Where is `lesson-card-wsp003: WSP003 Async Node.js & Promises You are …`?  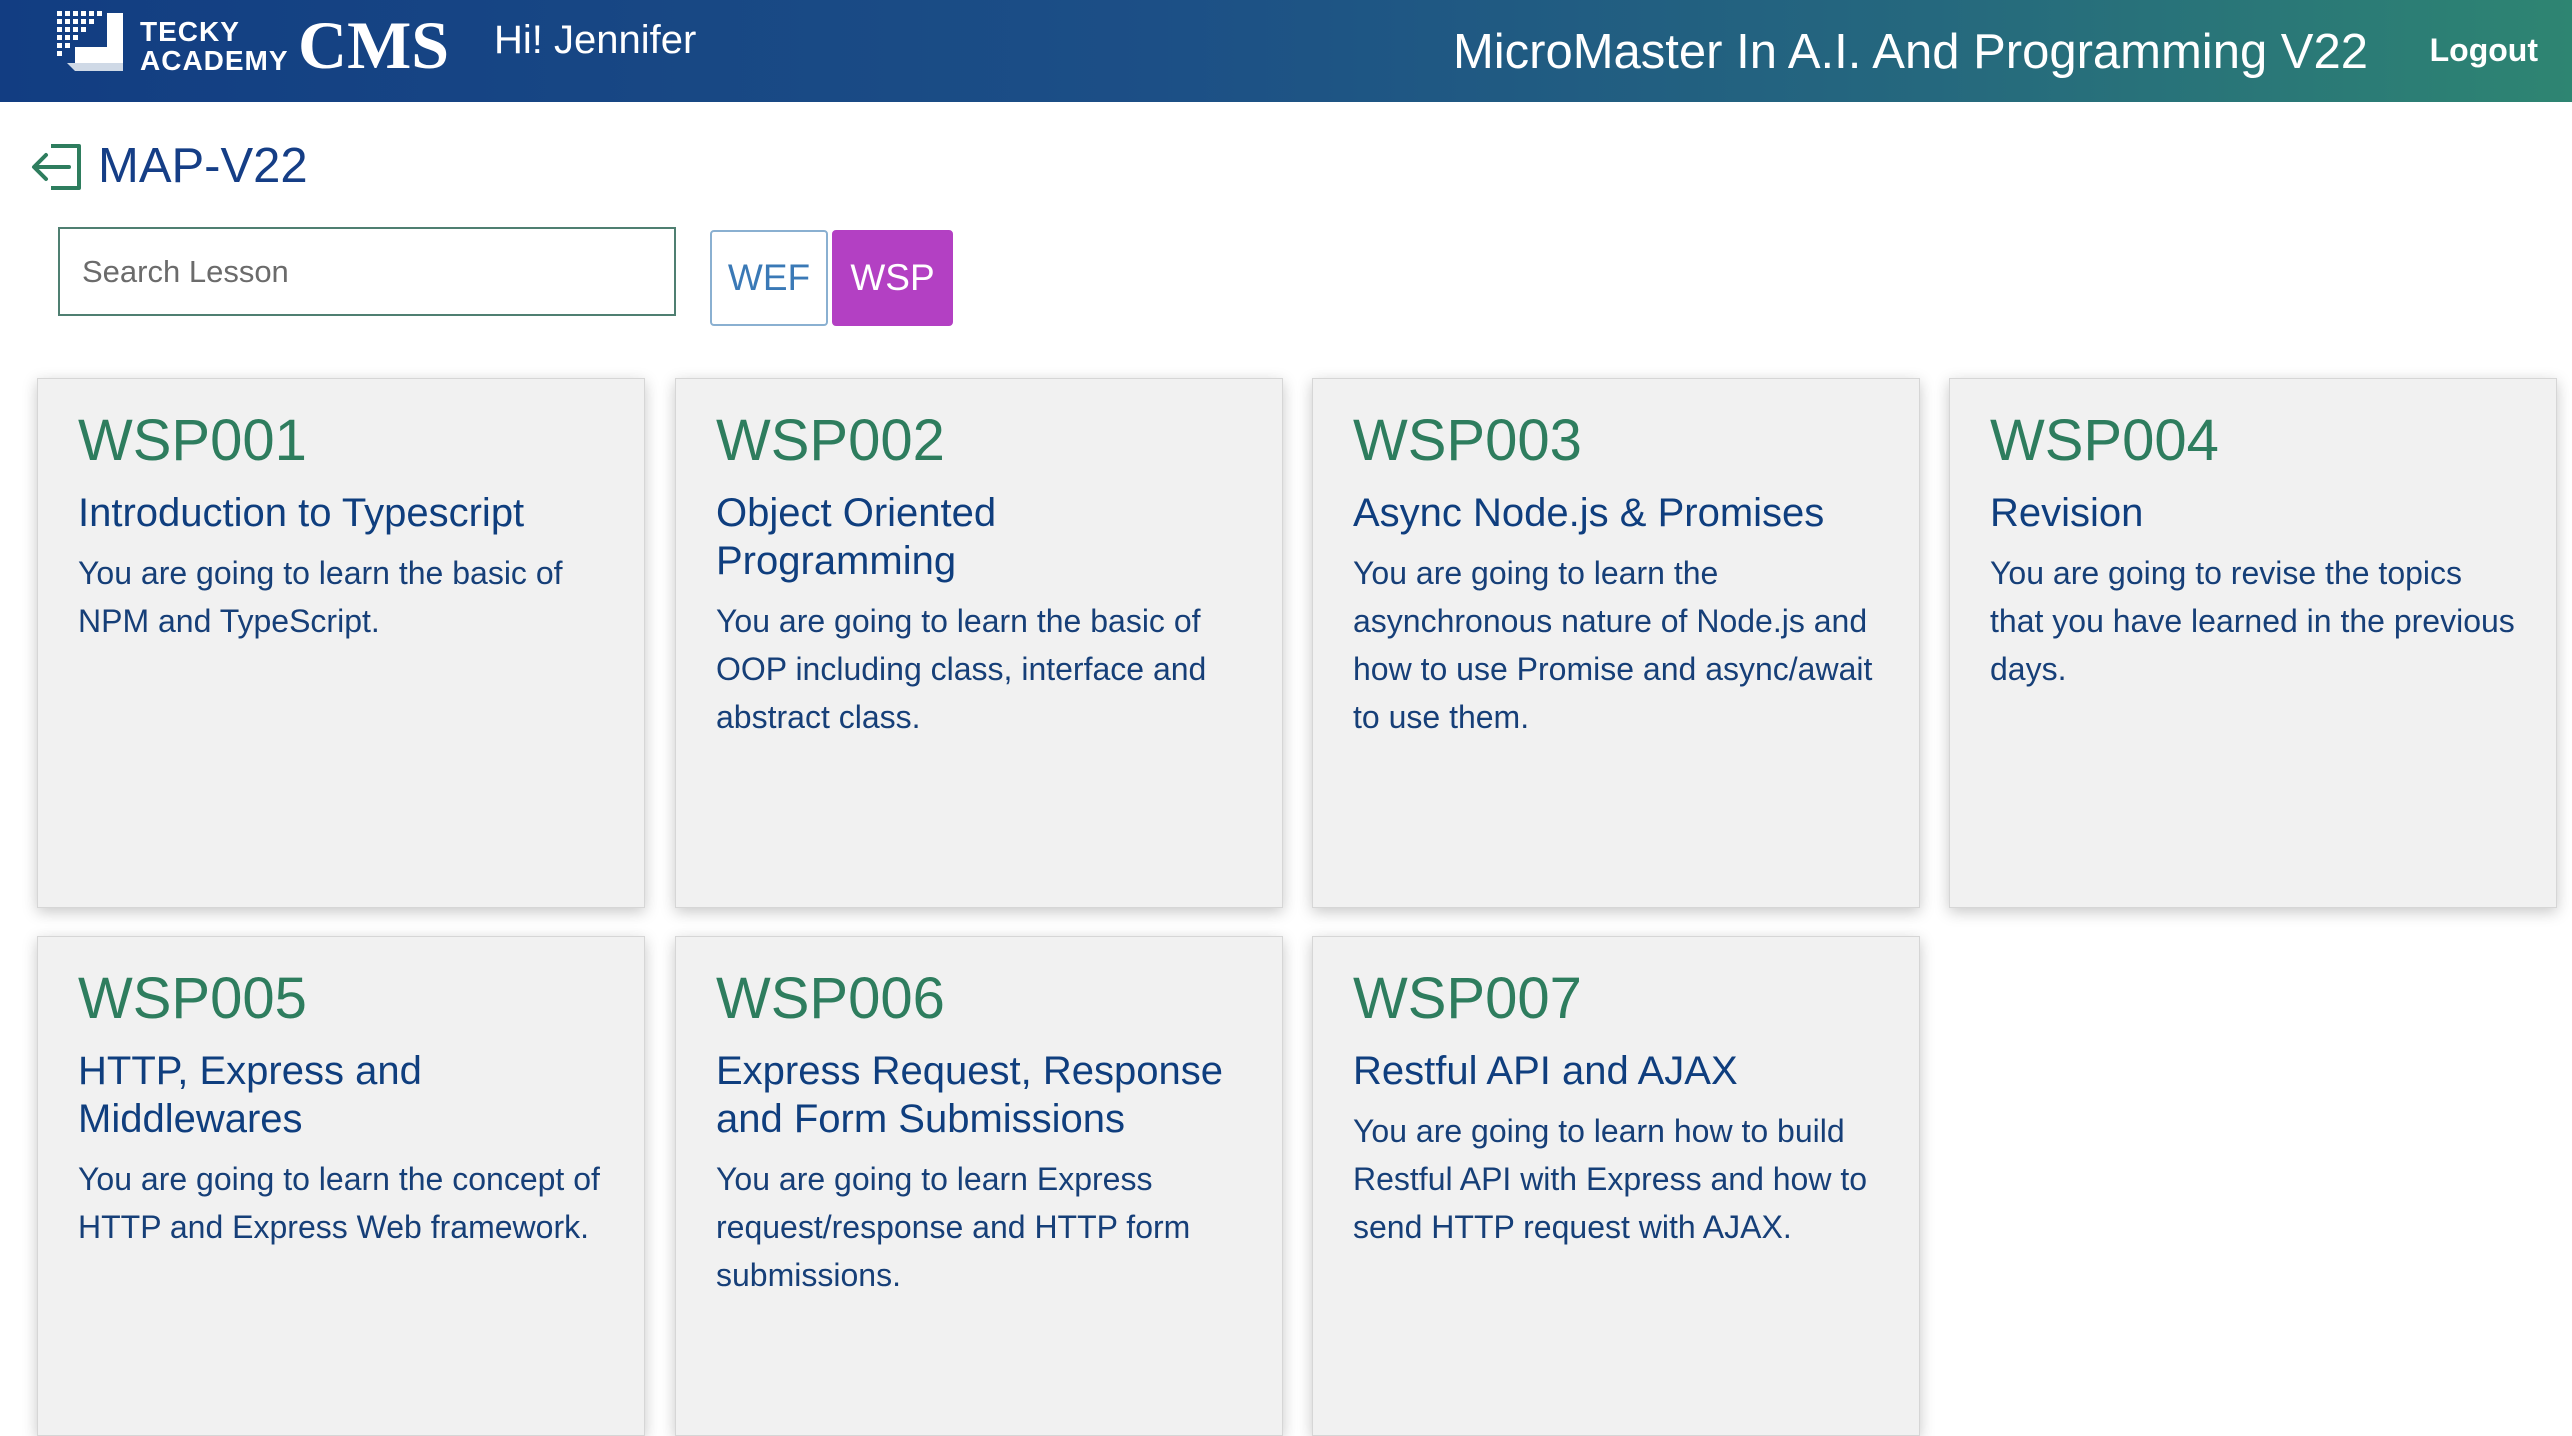
lesson-card-wsp003: WSP003 Async Node.js & Promises You are … is located at coordinates (1616, 643).